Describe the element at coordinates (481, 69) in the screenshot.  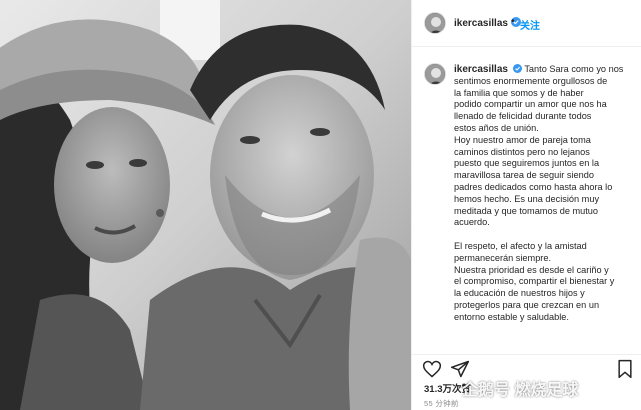
I see `caption-username: ikercasillas` at that location.